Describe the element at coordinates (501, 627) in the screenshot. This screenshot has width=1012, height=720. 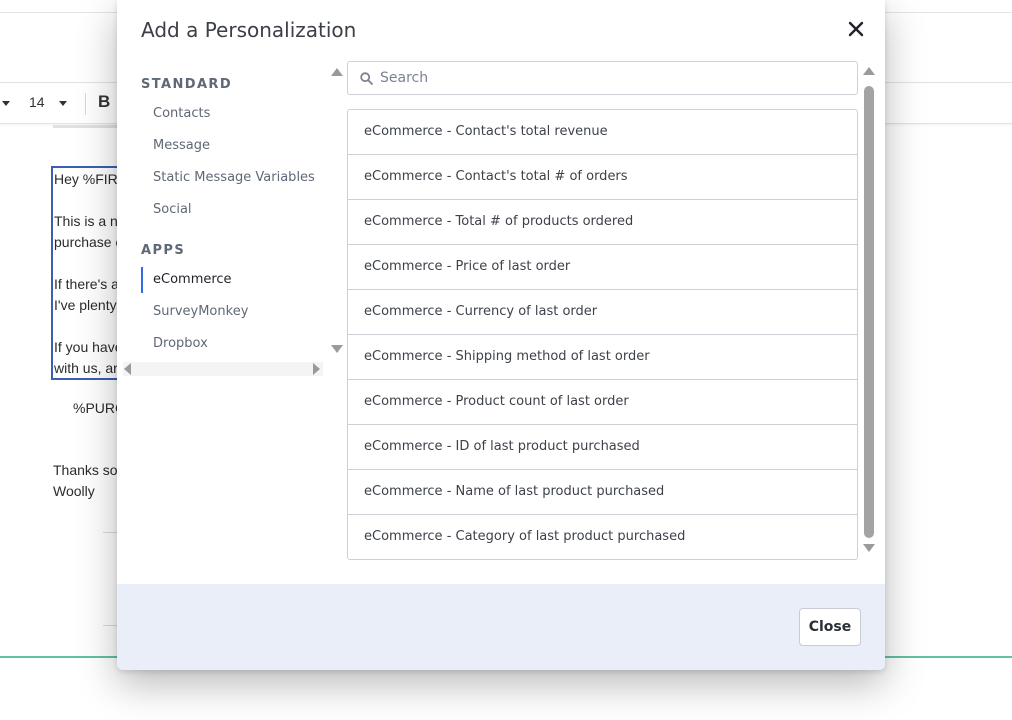
I see `modal-footer: Close` at that location.